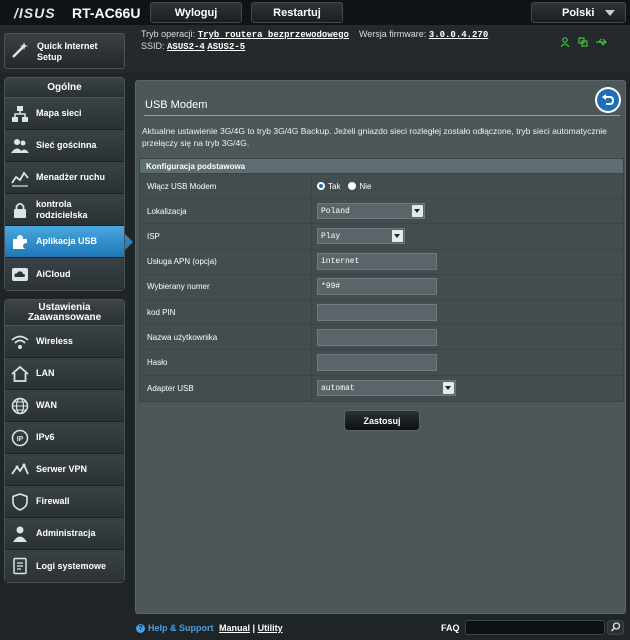 The height and width of the screenshot is (640, 630). I want to click on back-arrow-icon, so click(608, 100).